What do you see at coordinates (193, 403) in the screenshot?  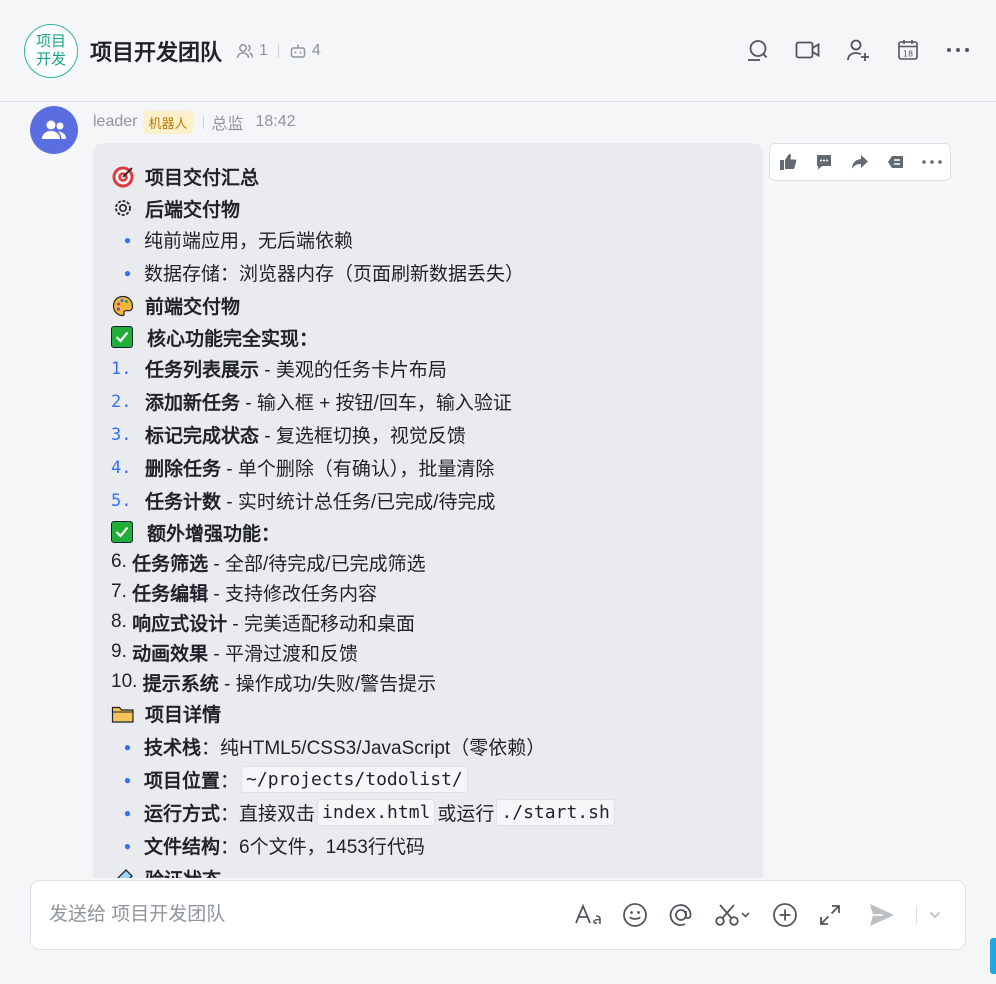 I see `item-title: 添加新任务` at bounding box center [193, 403].